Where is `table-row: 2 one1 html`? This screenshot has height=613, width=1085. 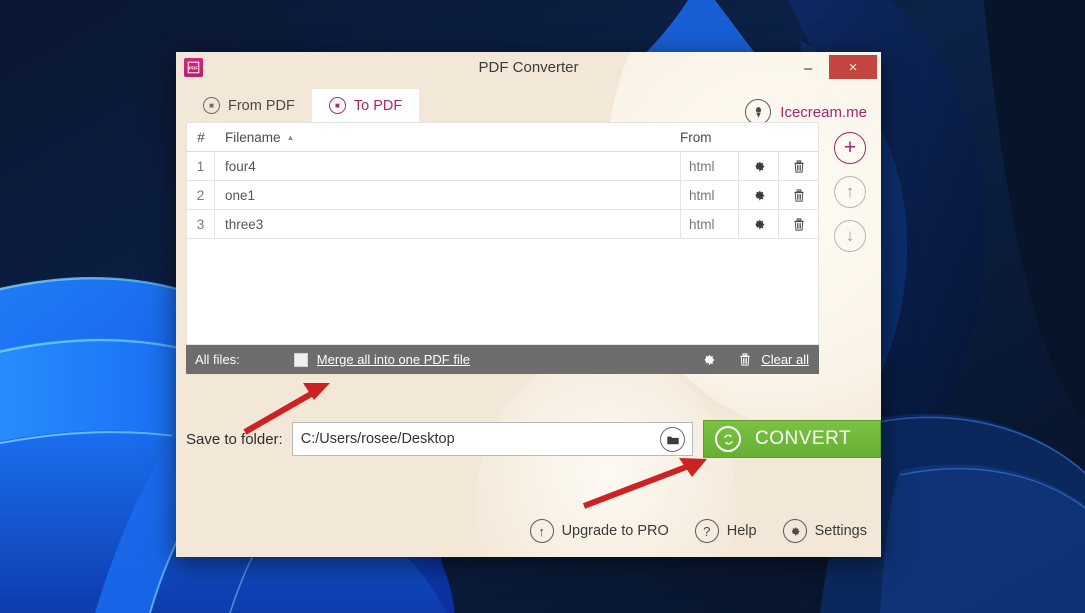
table-row: 2 one1 html is located at coordinates (502, 195).